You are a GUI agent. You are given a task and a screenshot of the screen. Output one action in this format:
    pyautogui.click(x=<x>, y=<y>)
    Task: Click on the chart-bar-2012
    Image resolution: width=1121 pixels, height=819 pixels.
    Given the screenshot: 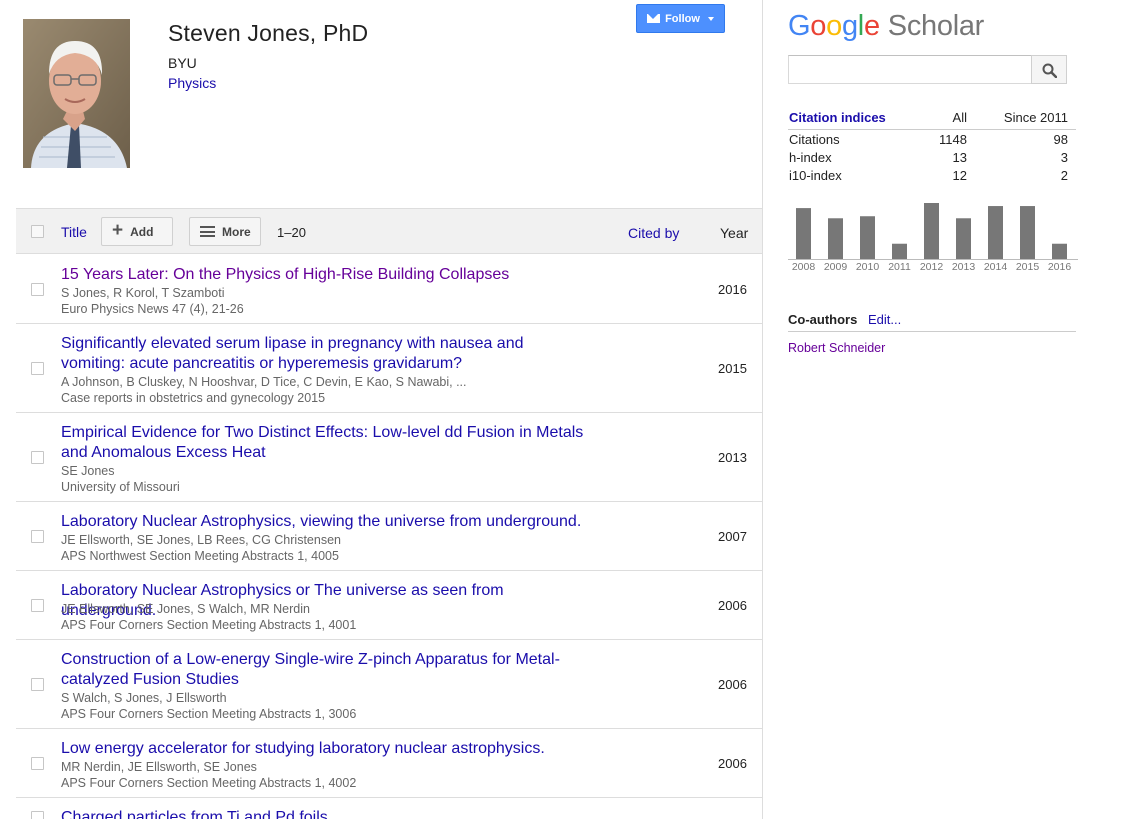 What is the action you would take?
    pyautogui.click(x=931, y=231)
    